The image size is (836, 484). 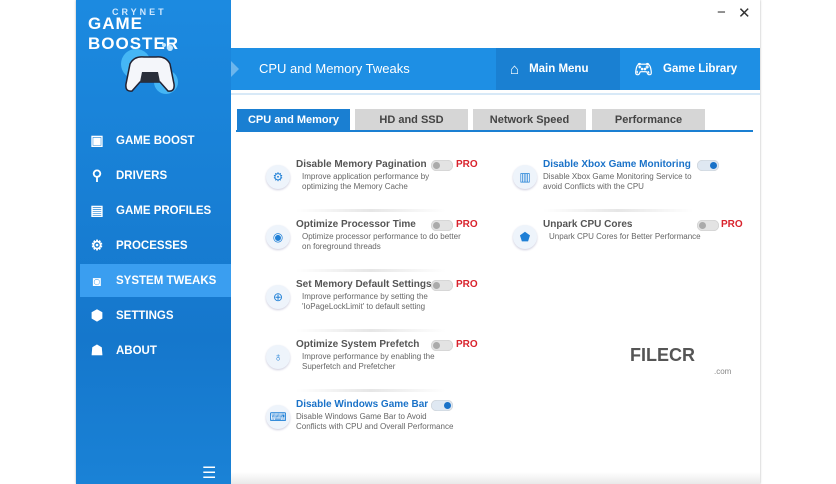 What do you see at coordinates (142, 175) in the screenshot?
I see `sidebar-item-label: DRIVERS` at bounding box center [142, 175].